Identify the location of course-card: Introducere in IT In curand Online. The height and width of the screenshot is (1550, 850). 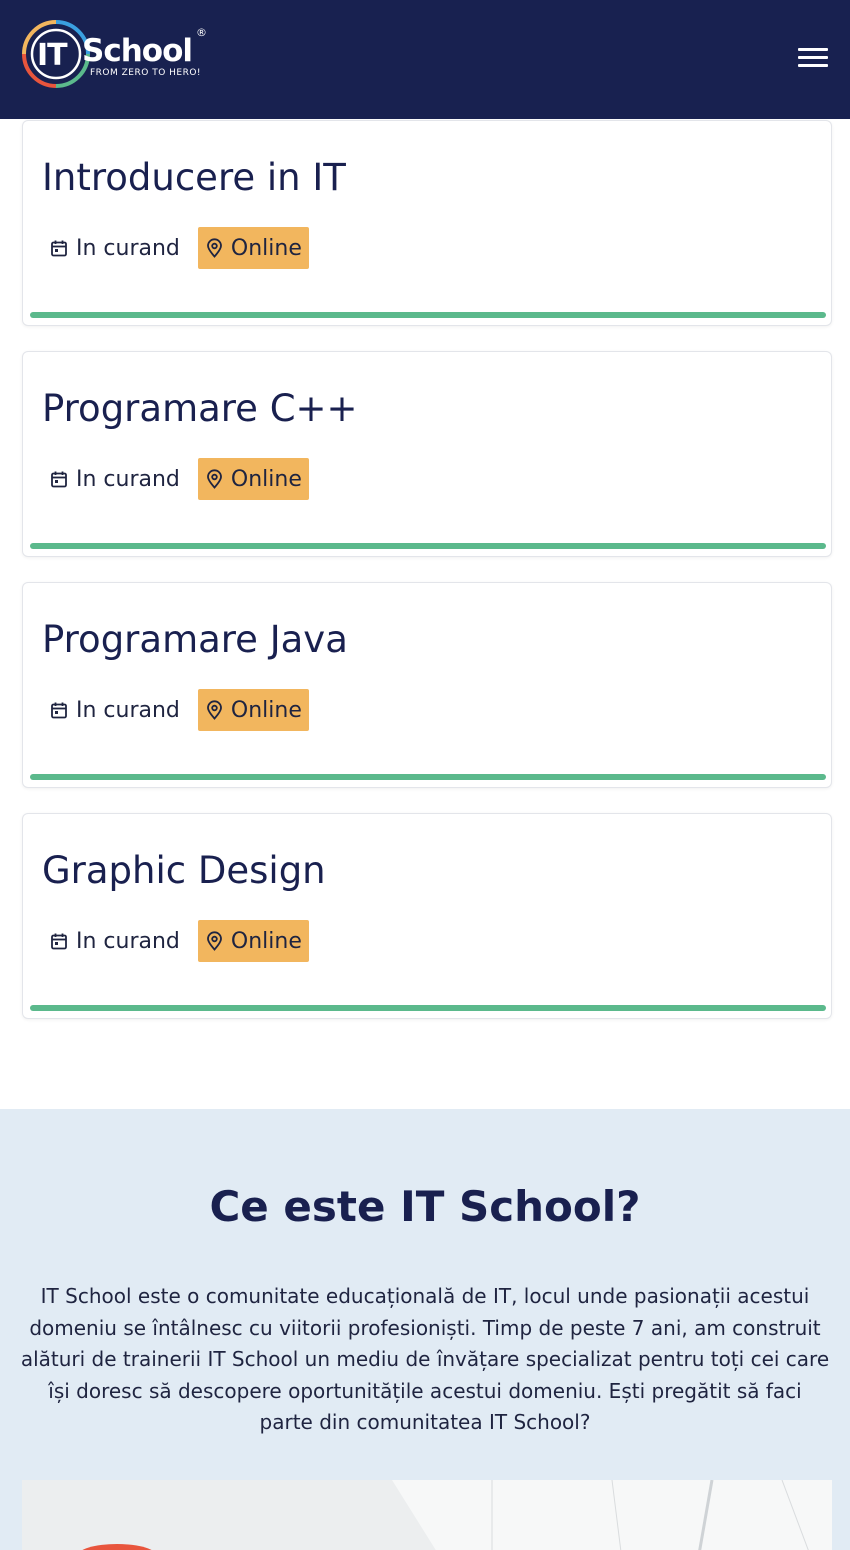
(427, 223).